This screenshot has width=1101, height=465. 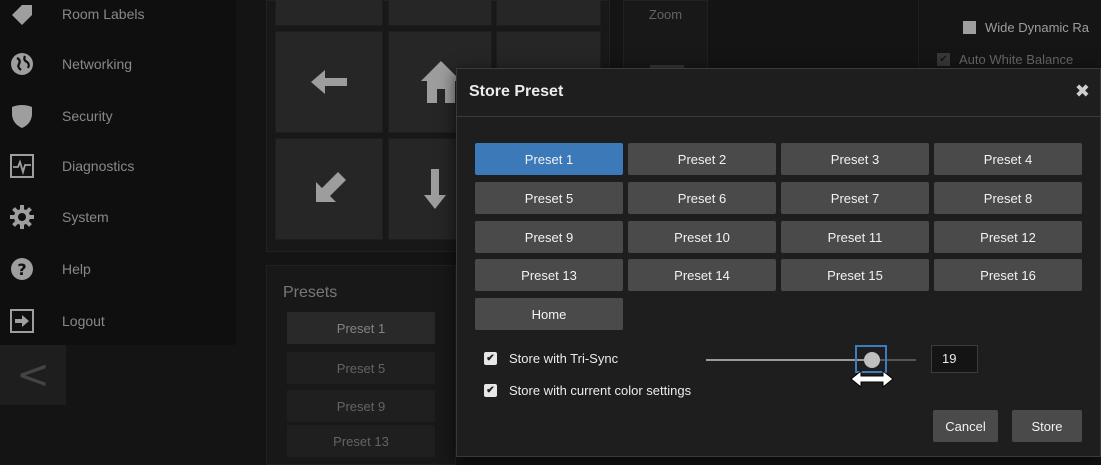 I want to click on store-button: Store, so click(x=1047, y=426).